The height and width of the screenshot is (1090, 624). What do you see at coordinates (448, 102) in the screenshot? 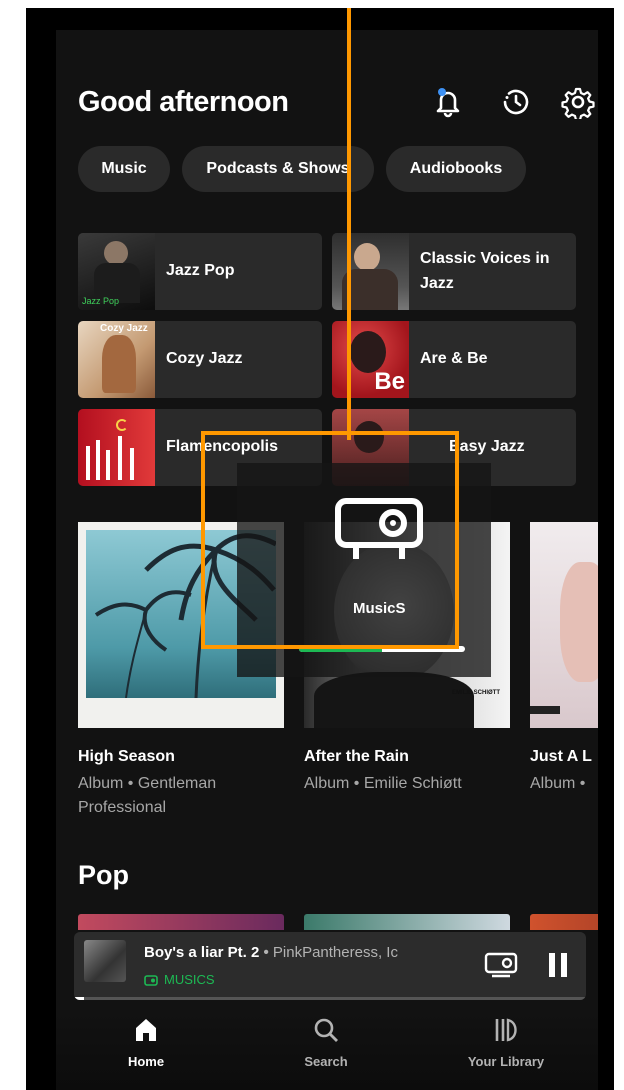
I see `bell-icon` at bounding box center [448, 102].